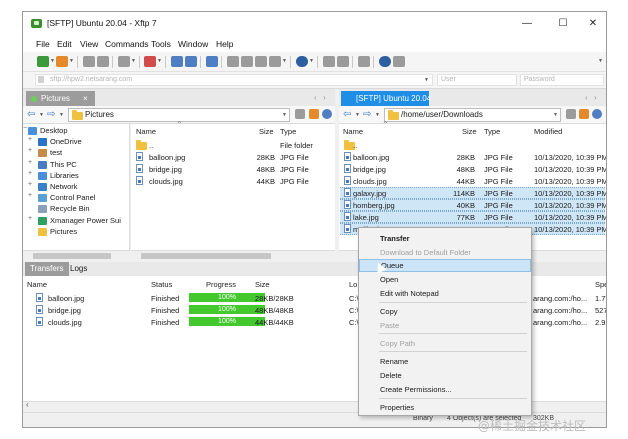  What do you see at coordinates (72, 197) in the screenshot?
I see `tree-item-label: Control Panel` at bounding box center [72, 197].